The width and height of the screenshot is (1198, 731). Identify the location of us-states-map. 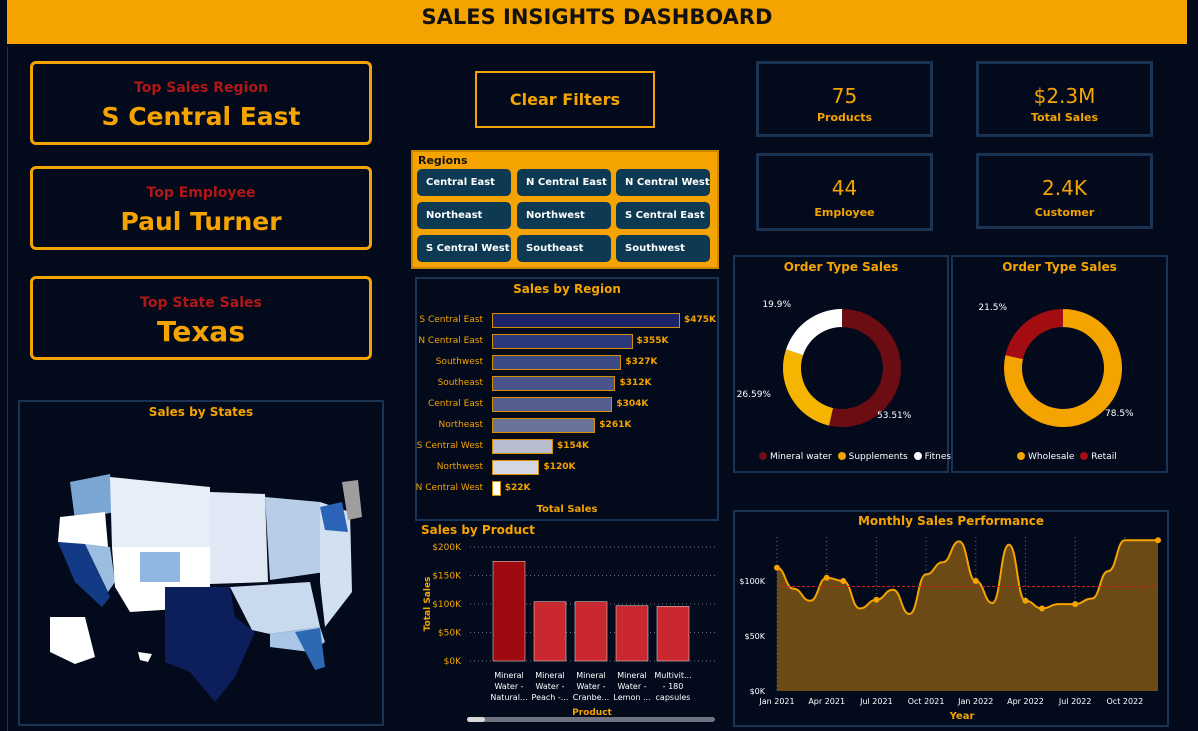
(201, 563).